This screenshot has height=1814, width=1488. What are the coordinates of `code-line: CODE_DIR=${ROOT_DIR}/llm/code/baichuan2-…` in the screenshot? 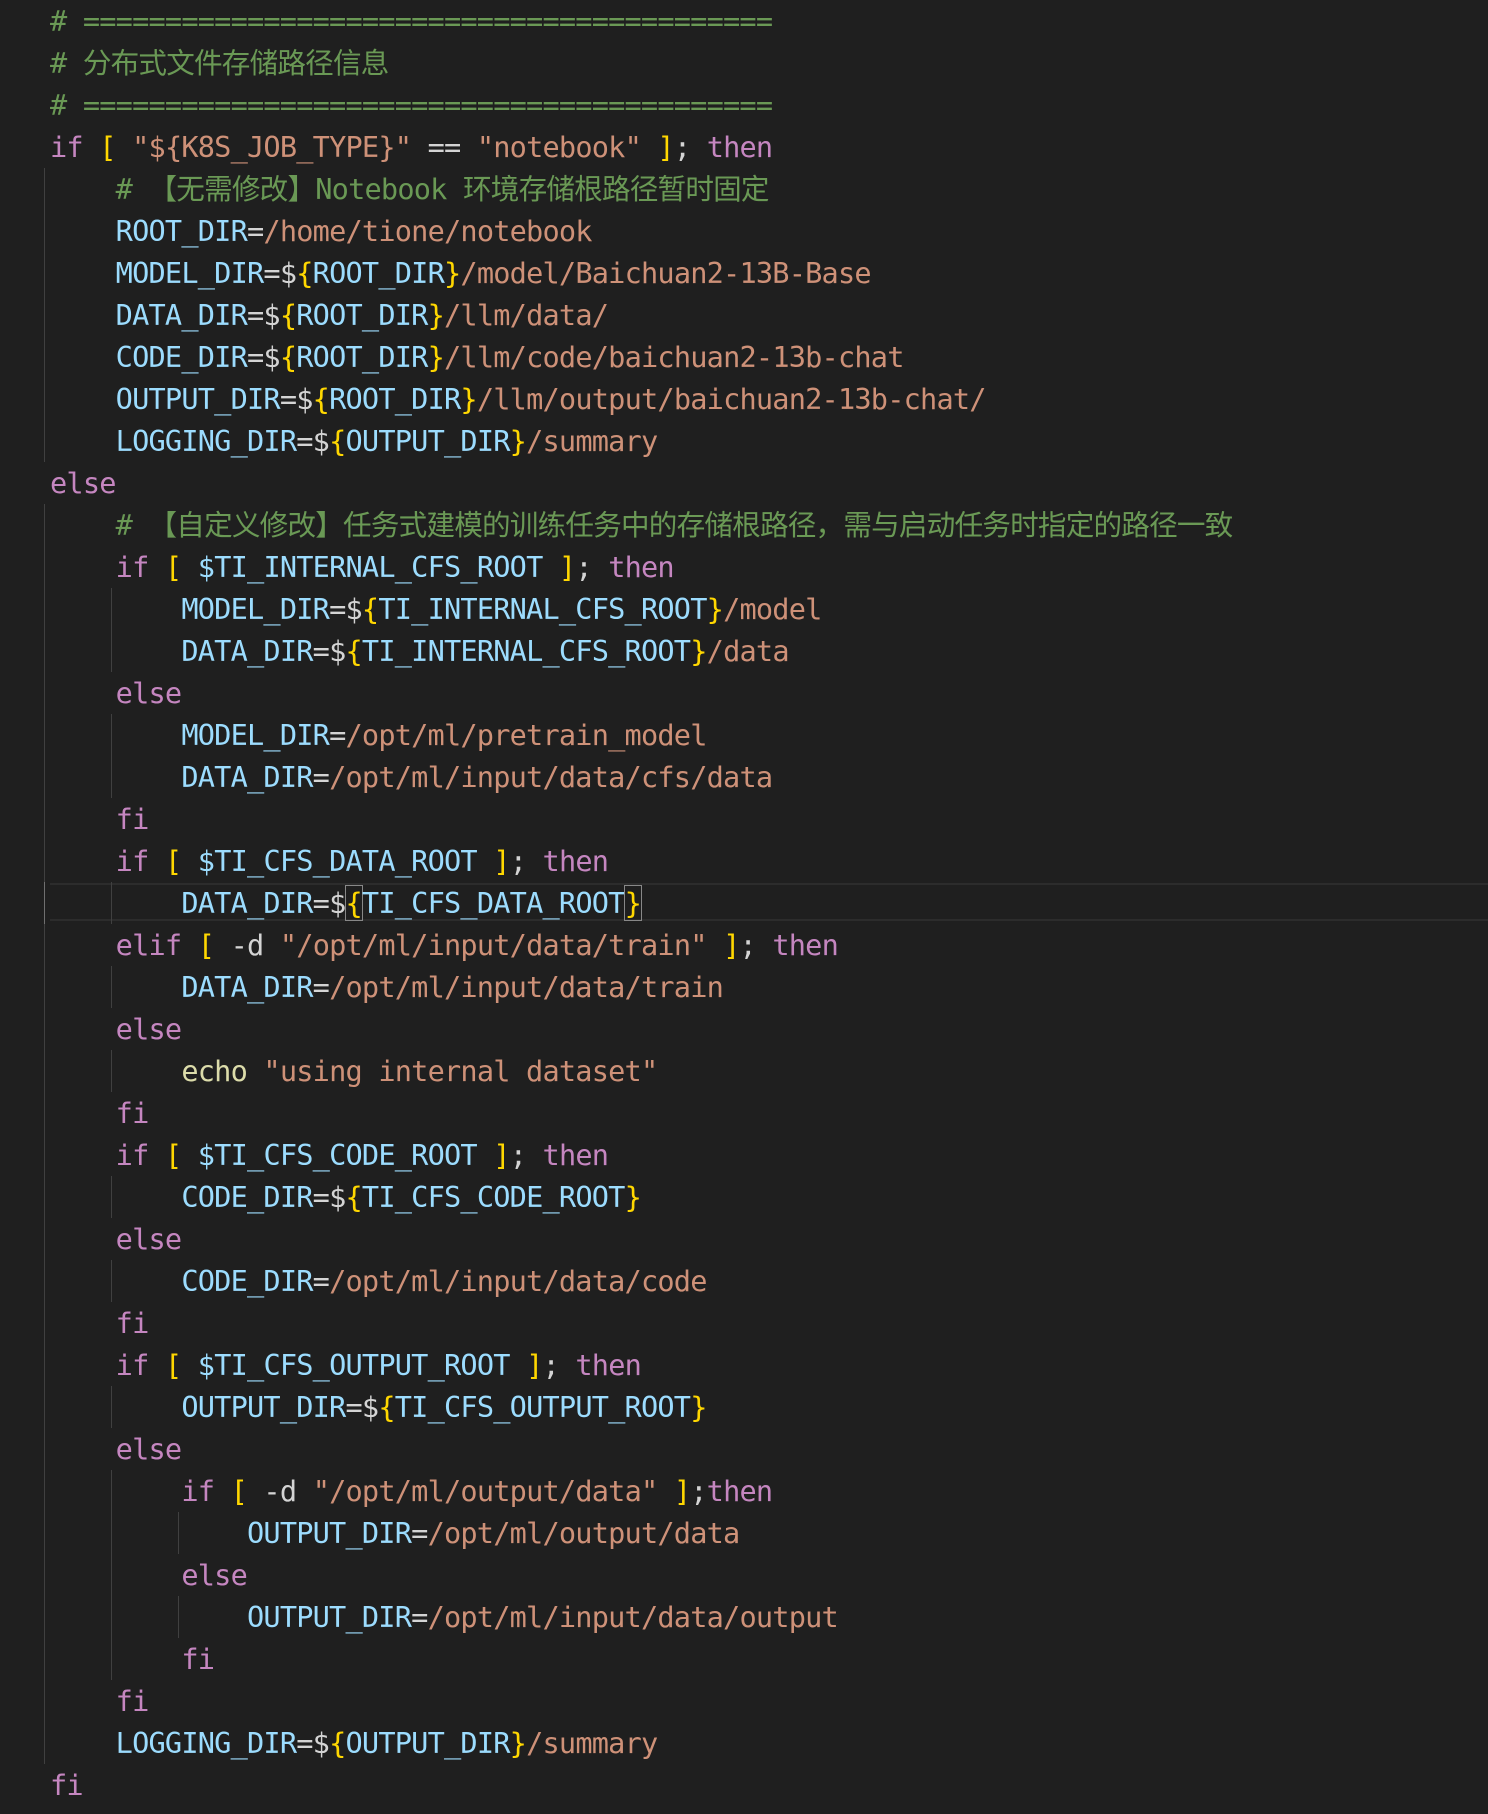 It's located at (638, 357).